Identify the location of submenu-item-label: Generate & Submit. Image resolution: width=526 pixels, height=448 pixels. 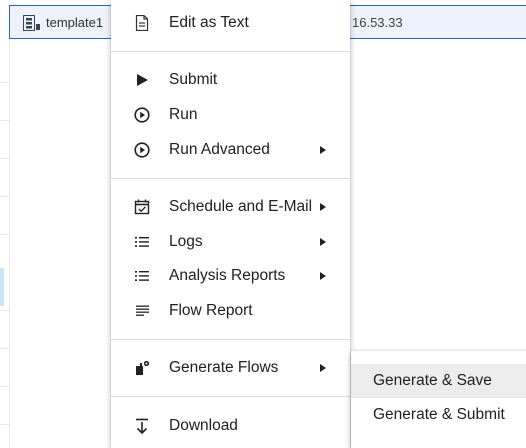
(439, 414).